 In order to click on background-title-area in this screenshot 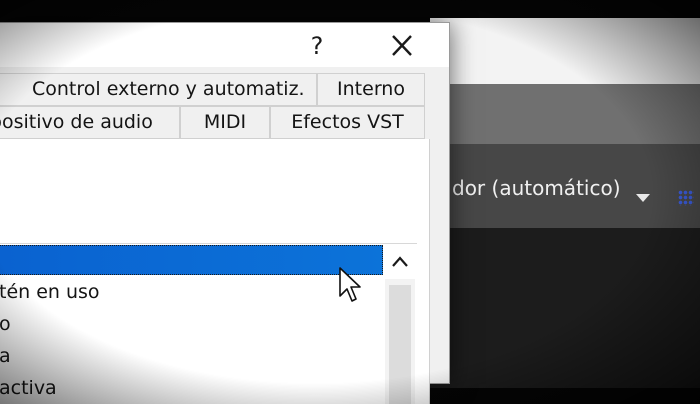, I will do `click(565, 51)`.